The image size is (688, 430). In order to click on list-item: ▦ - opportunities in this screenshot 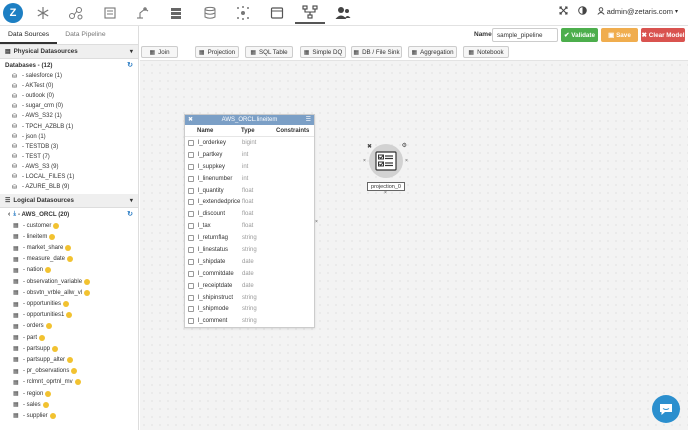, I will do `click(69, 303)`.